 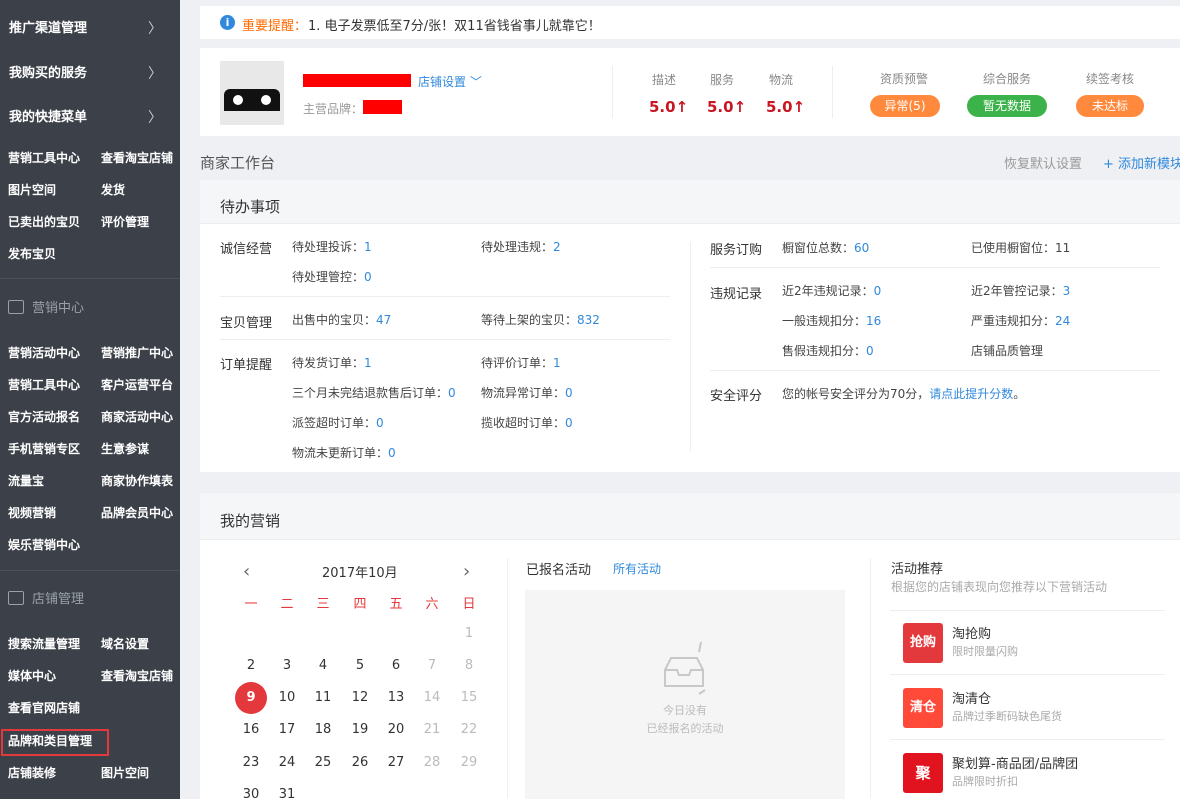 I want to click on violations-2y-item: 近2年违规记录：0, so click(x=831, y=290).